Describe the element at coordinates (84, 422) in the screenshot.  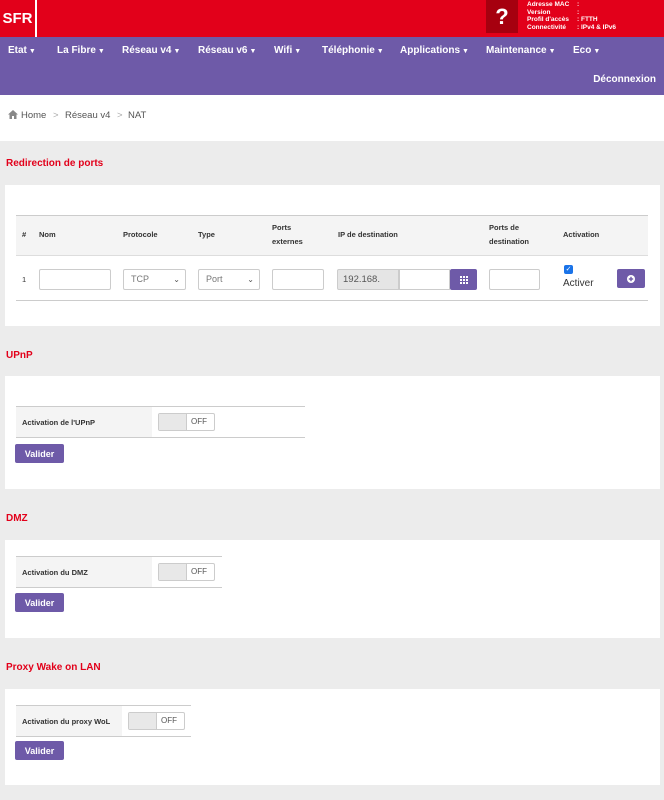
I see `upnp-label: Activation de l'UPnP` at that location.